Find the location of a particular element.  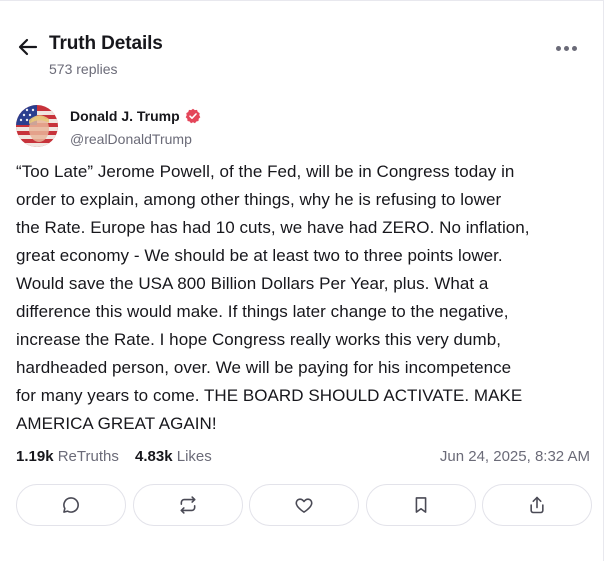

author-handle: @realDonaldTrump is located at coordinates (131, 139).